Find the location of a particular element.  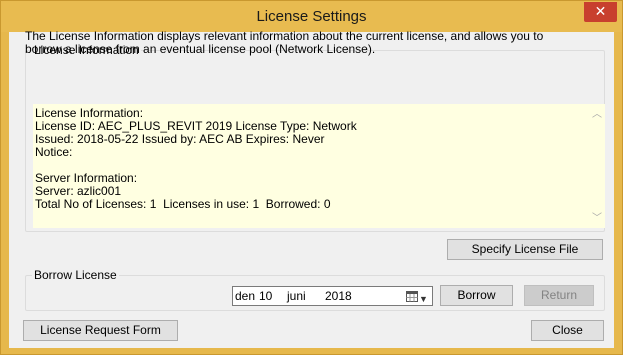

borrow-date-picker: den 10 juni 2018 ▼ is located at coordinates (332, 296).